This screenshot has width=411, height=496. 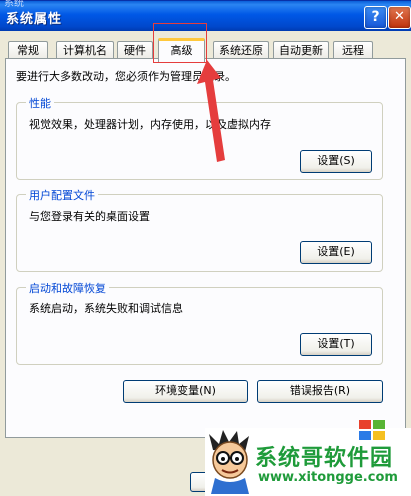 What do you see at coordinates (34, 19) in the screenshot?
I see `window-title: 系统属性` at bounding box center [34, 19].